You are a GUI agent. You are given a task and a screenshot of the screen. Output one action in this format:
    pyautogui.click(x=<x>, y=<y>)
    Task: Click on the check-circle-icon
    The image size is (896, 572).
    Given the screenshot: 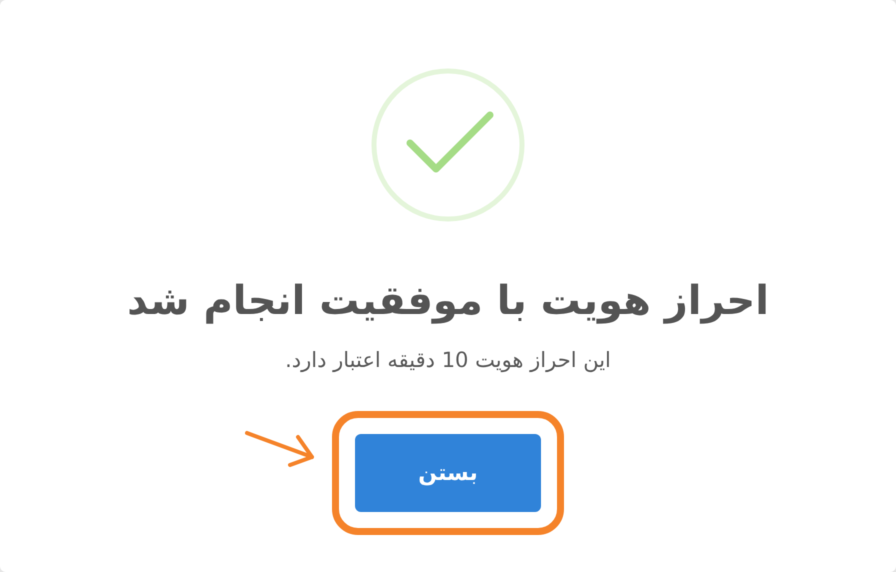 What is the action you would take?
    pyautogui.click(x=448, y=145)
    